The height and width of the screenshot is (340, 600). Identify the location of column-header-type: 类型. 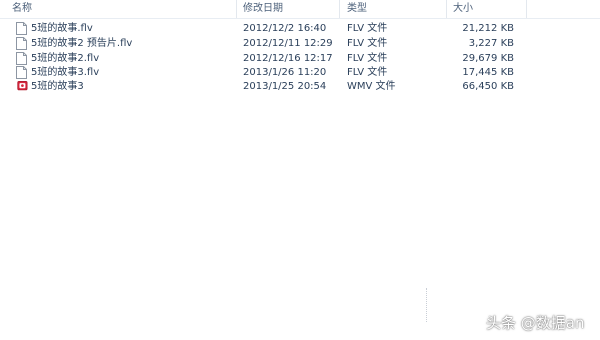
(357, 9).